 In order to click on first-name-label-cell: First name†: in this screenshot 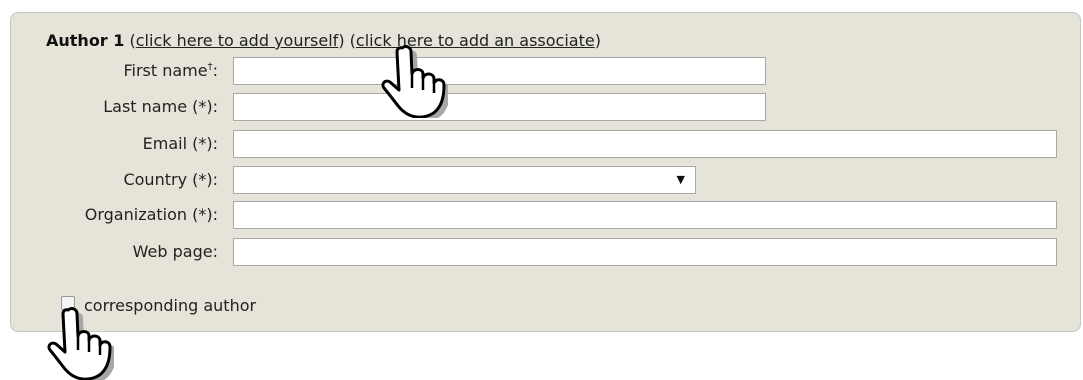, I will do `click(109, 71)`.